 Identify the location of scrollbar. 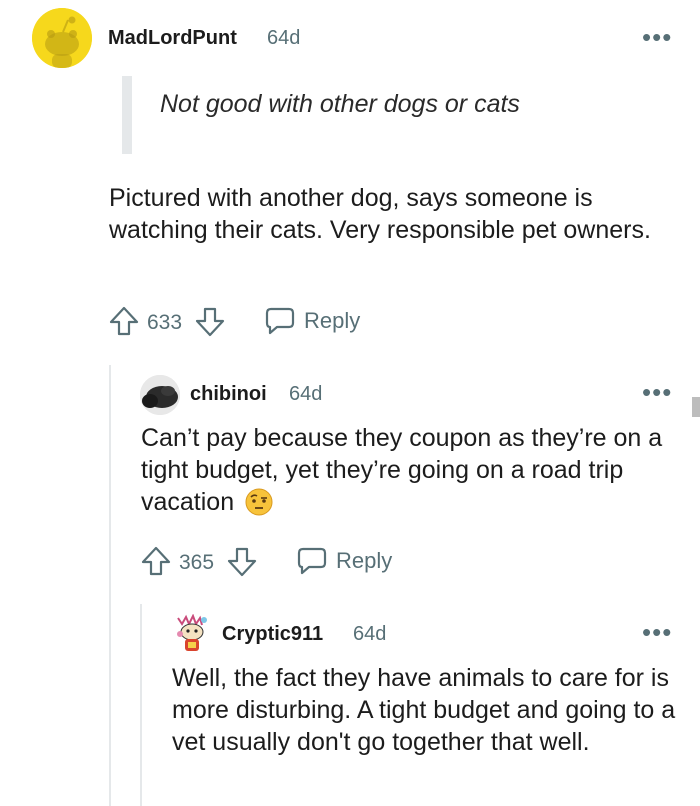
(696, 407).